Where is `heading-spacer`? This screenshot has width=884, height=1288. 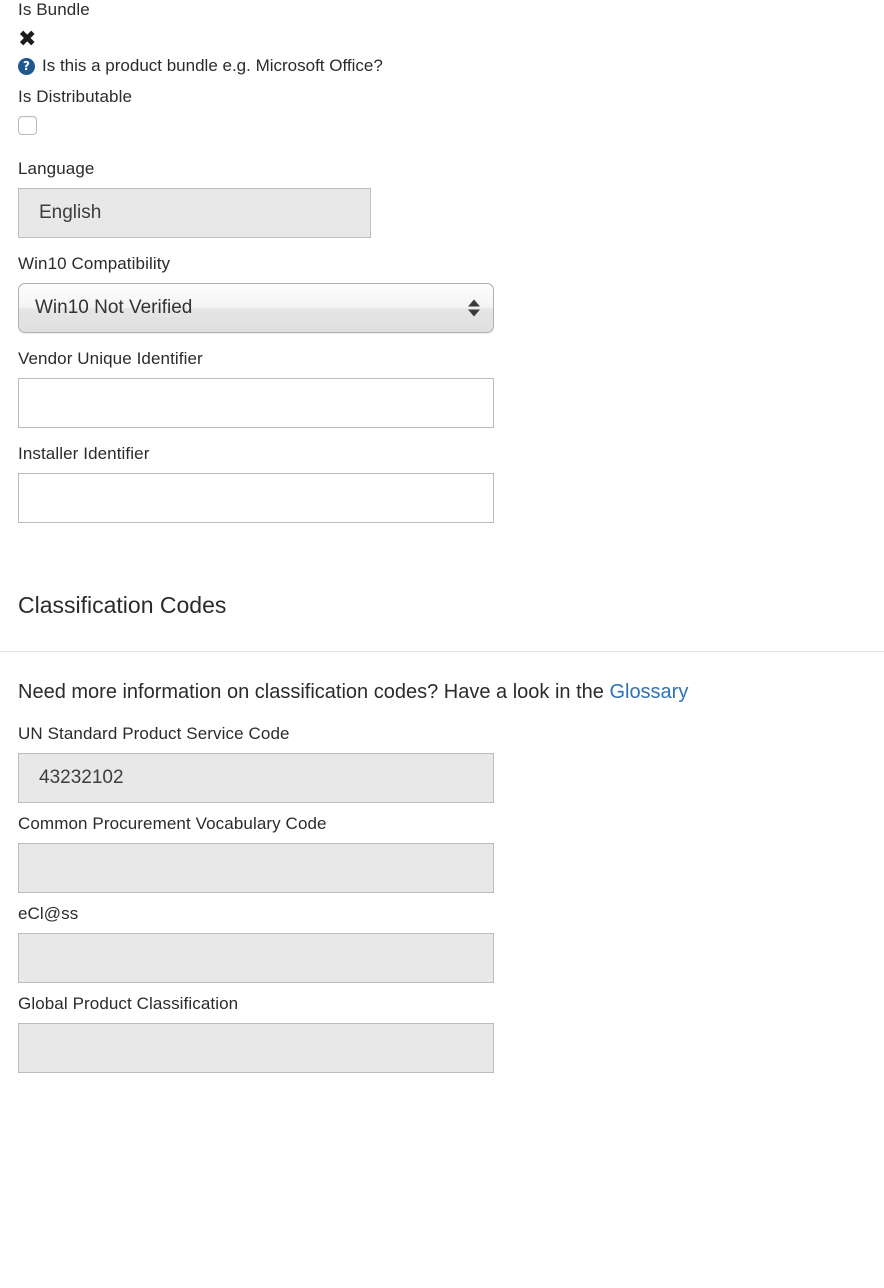 heading-spacer is located at coordinates (442, 635).